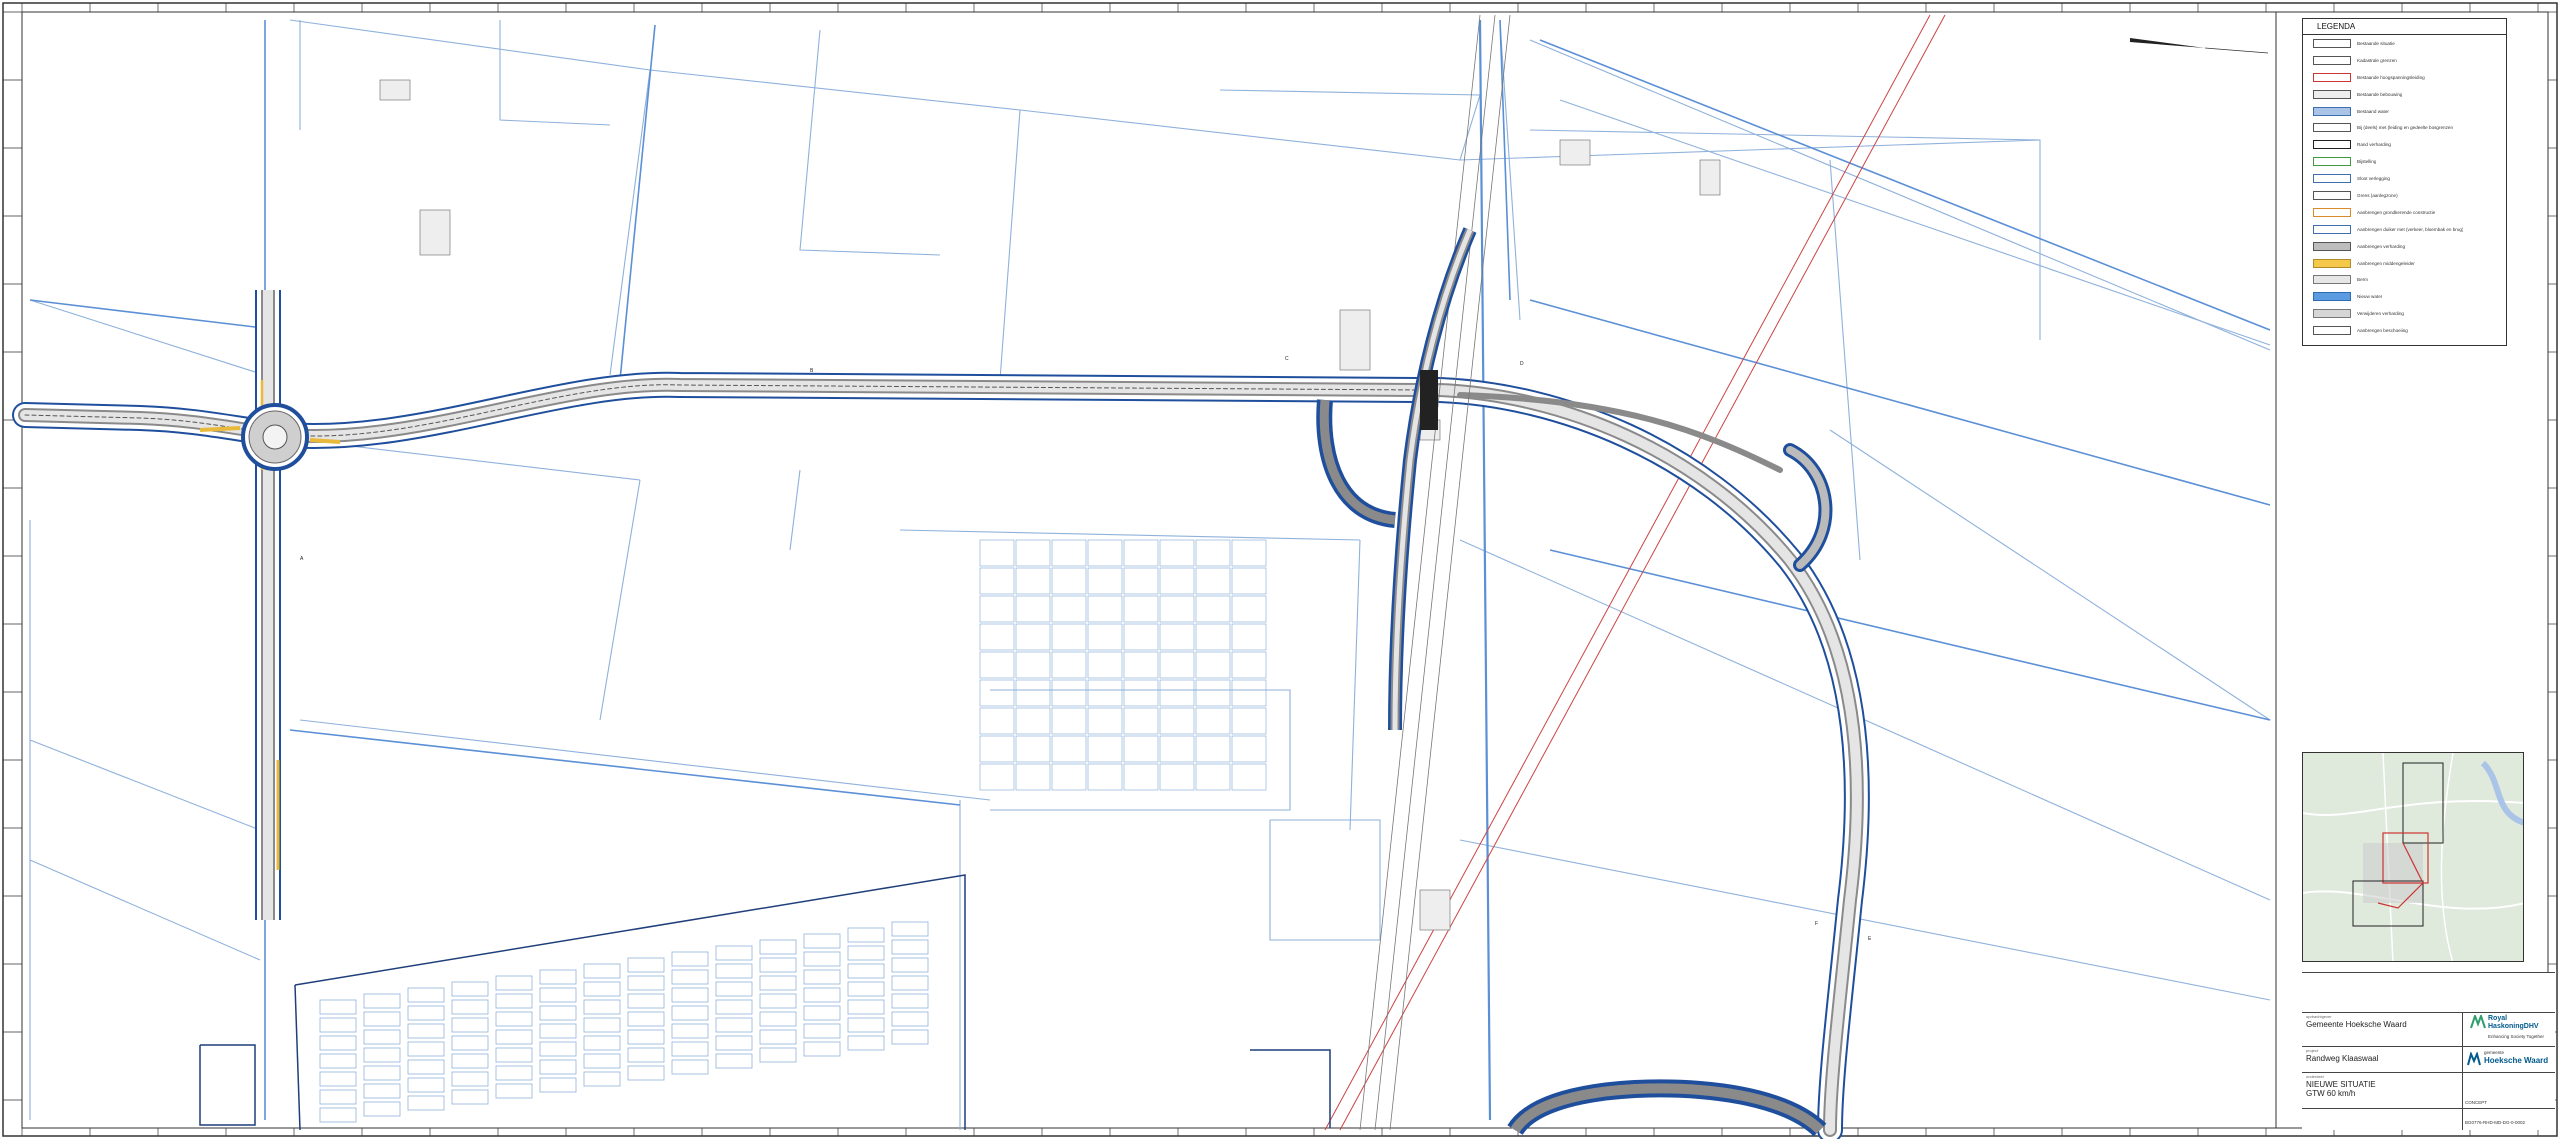 The width and height of the screenshot is (2560, 1139). What do you see at coordinates (2404, 212) in the screenshot?
I see `legend-item: Aanbrengen grondkerende constructie` at bounding box center [2404, 212].